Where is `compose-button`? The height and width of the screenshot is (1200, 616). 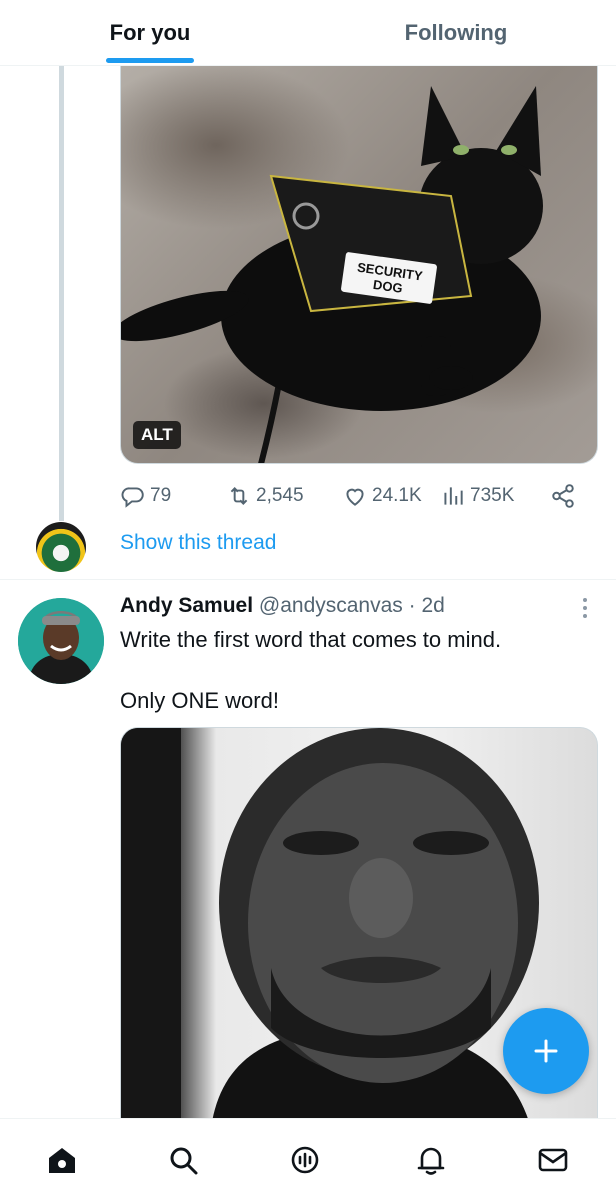 compose-button is located at coordinates (546, 1051).